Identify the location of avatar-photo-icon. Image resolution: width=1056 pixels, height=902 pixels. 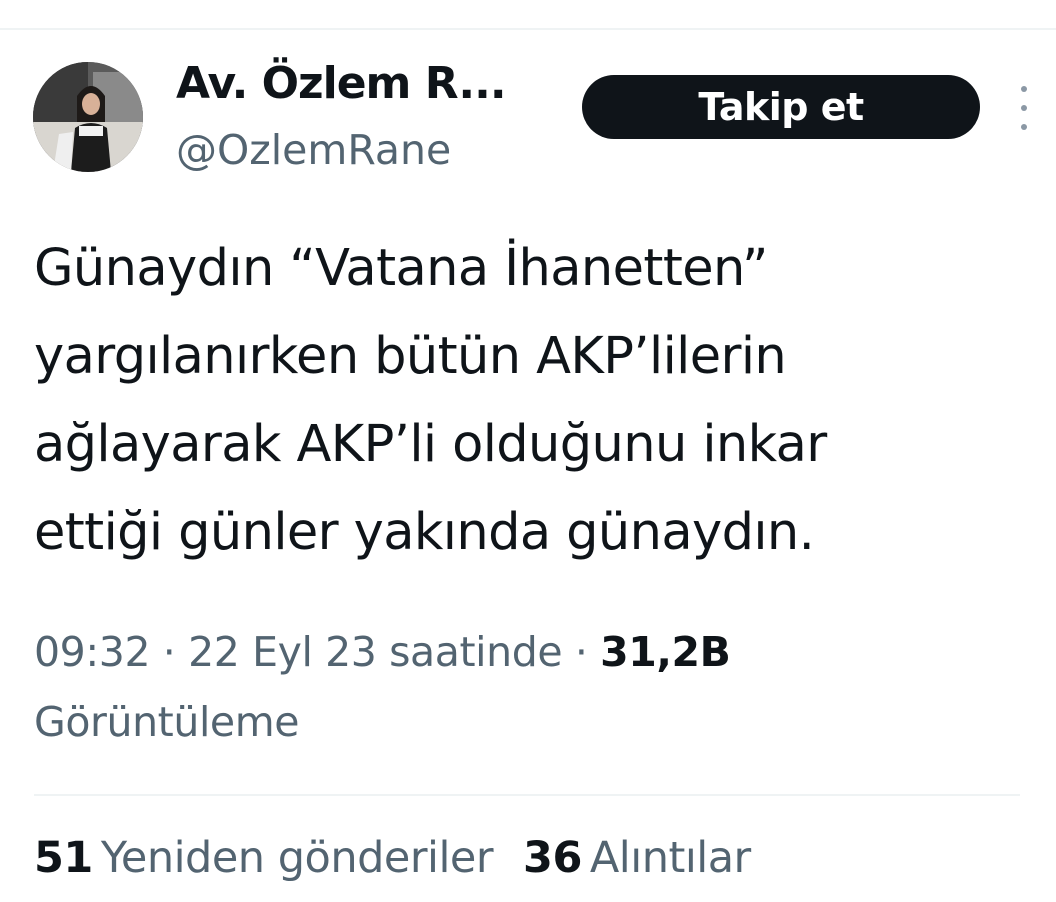
(88, 117).